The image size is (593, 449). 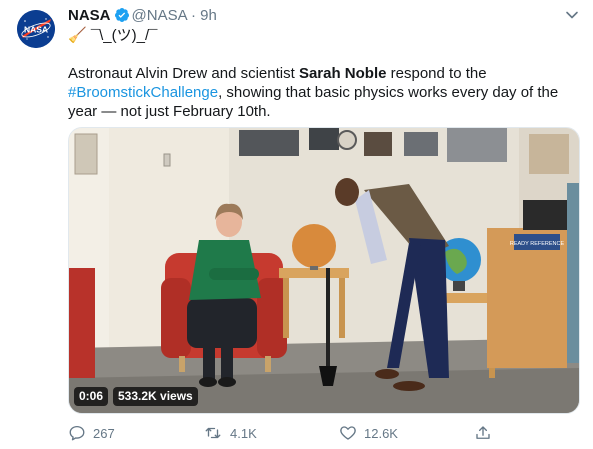 What do you see at coordinates (183, 73) in the screenshot?
I see `text-segment: Astronaut Alvin Drew and scientist` at bounding box center [183, 73].